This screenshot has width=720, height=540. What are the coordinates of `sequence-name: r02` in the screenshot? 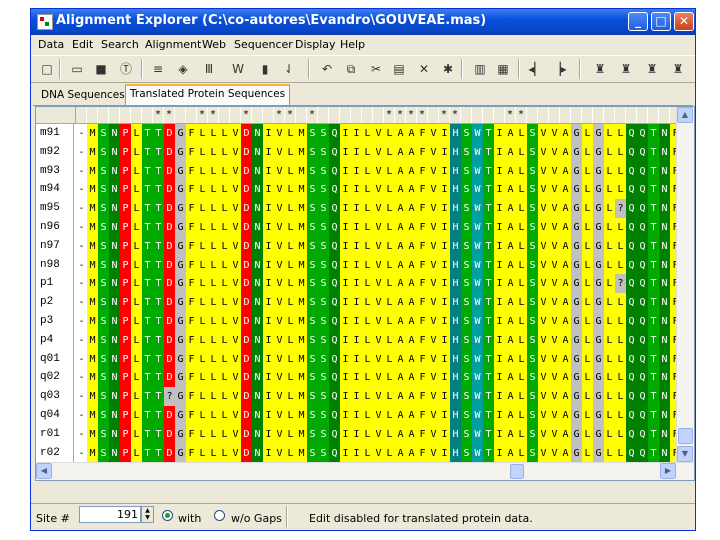 It's located at (55, 453).